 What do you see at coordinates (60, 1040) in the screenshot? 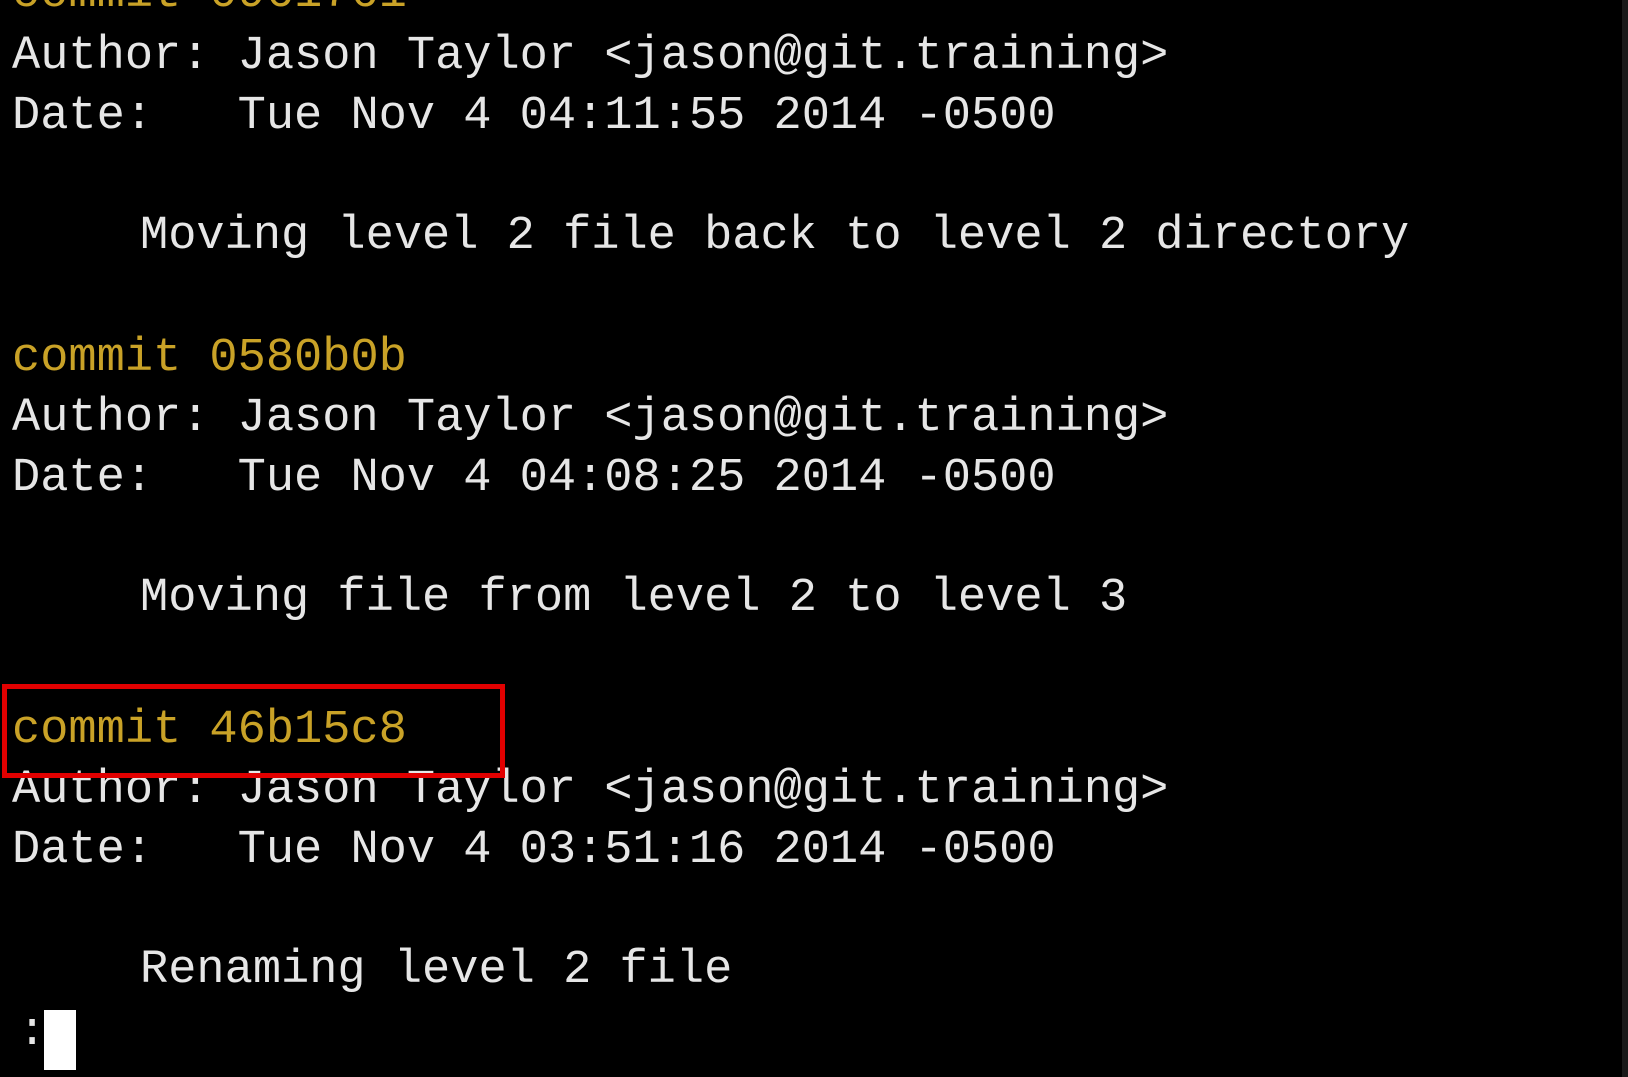
I see `text-cursor` at bounding box center [60, 1040].